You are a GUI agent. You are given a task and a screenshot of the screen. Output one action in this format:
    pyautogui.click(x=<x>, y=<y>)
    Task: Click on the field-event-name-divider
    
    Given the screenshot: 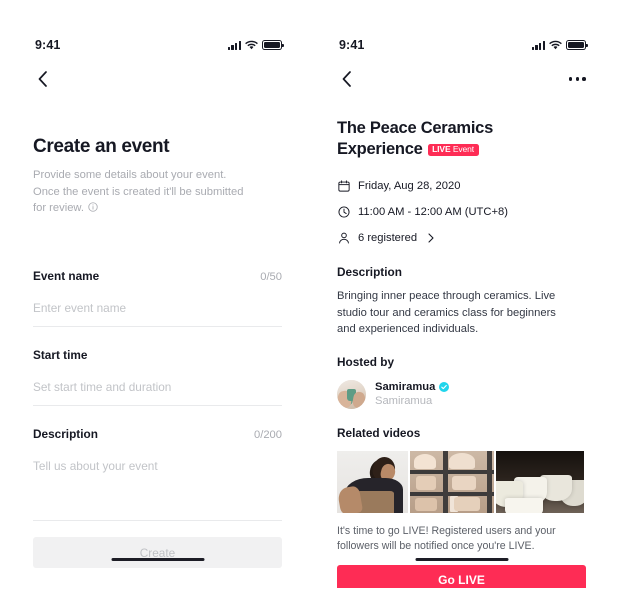 What is the action you would take?
    pyautogui.click(x=157, y=326)
    